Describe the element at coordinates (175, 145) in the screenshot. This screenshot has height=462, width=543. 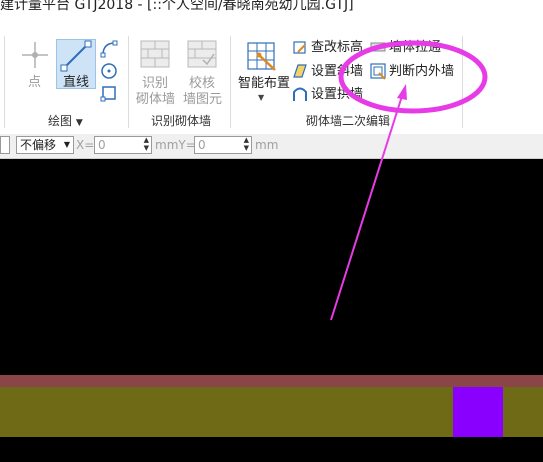
I see `x-unit-y-label: mmY=` at that location.